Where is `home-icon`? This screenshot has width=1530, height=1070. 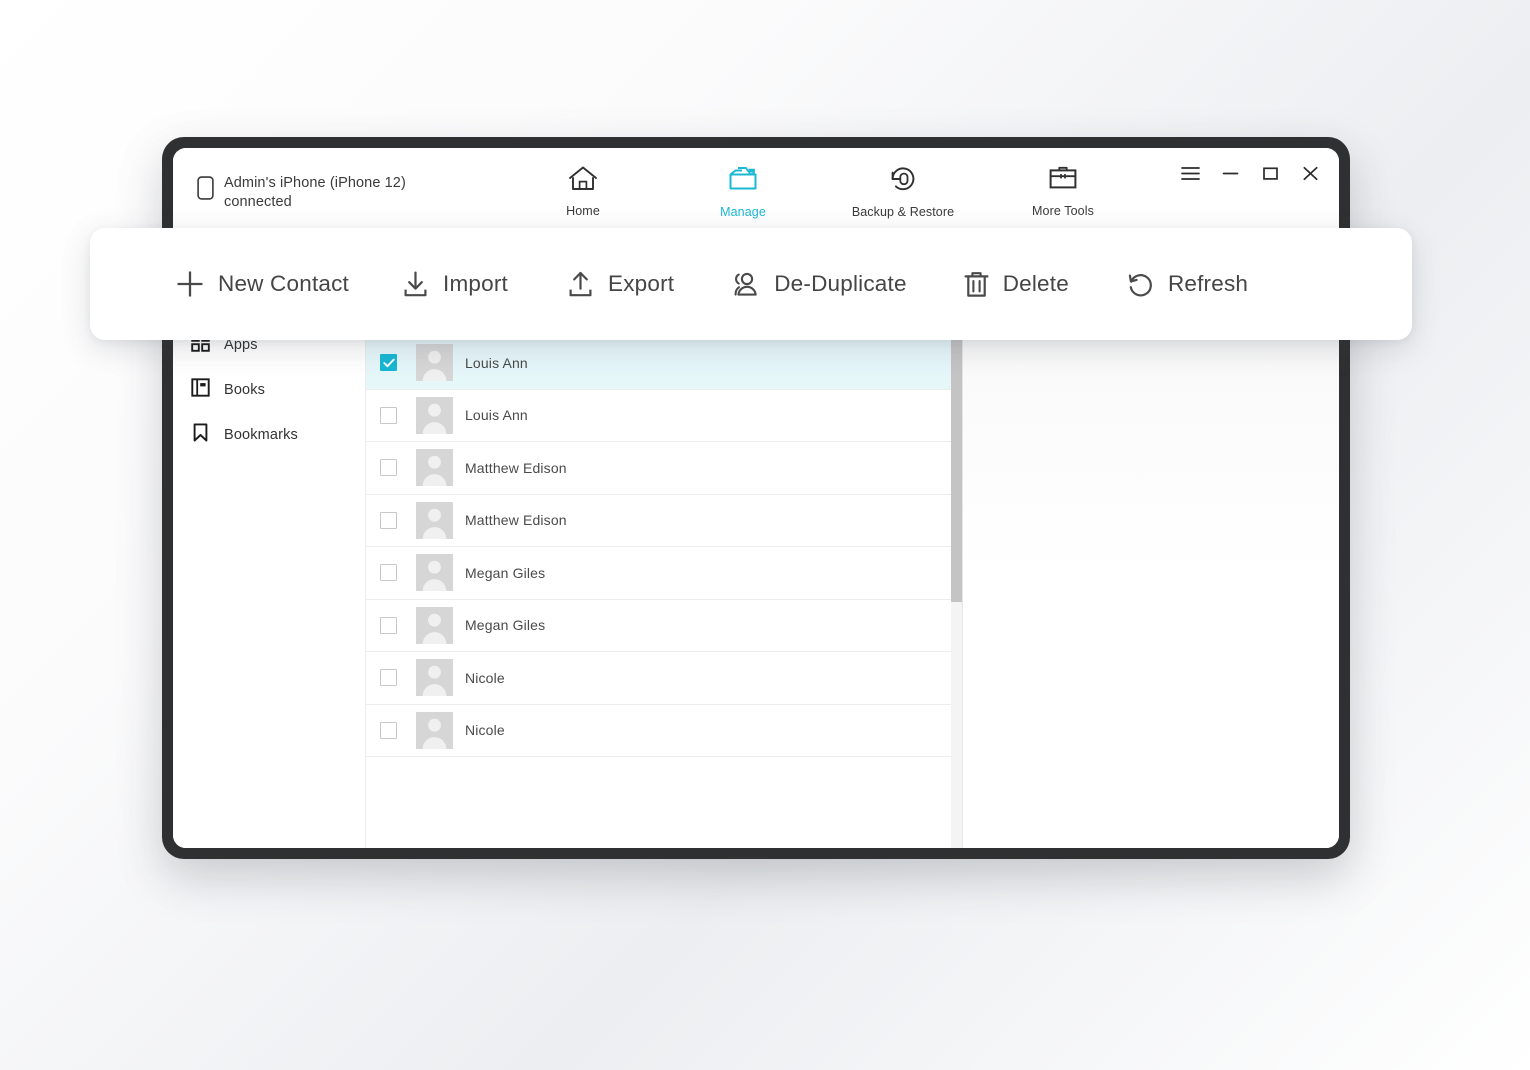
home-icon is located at coordinates (583, 181).